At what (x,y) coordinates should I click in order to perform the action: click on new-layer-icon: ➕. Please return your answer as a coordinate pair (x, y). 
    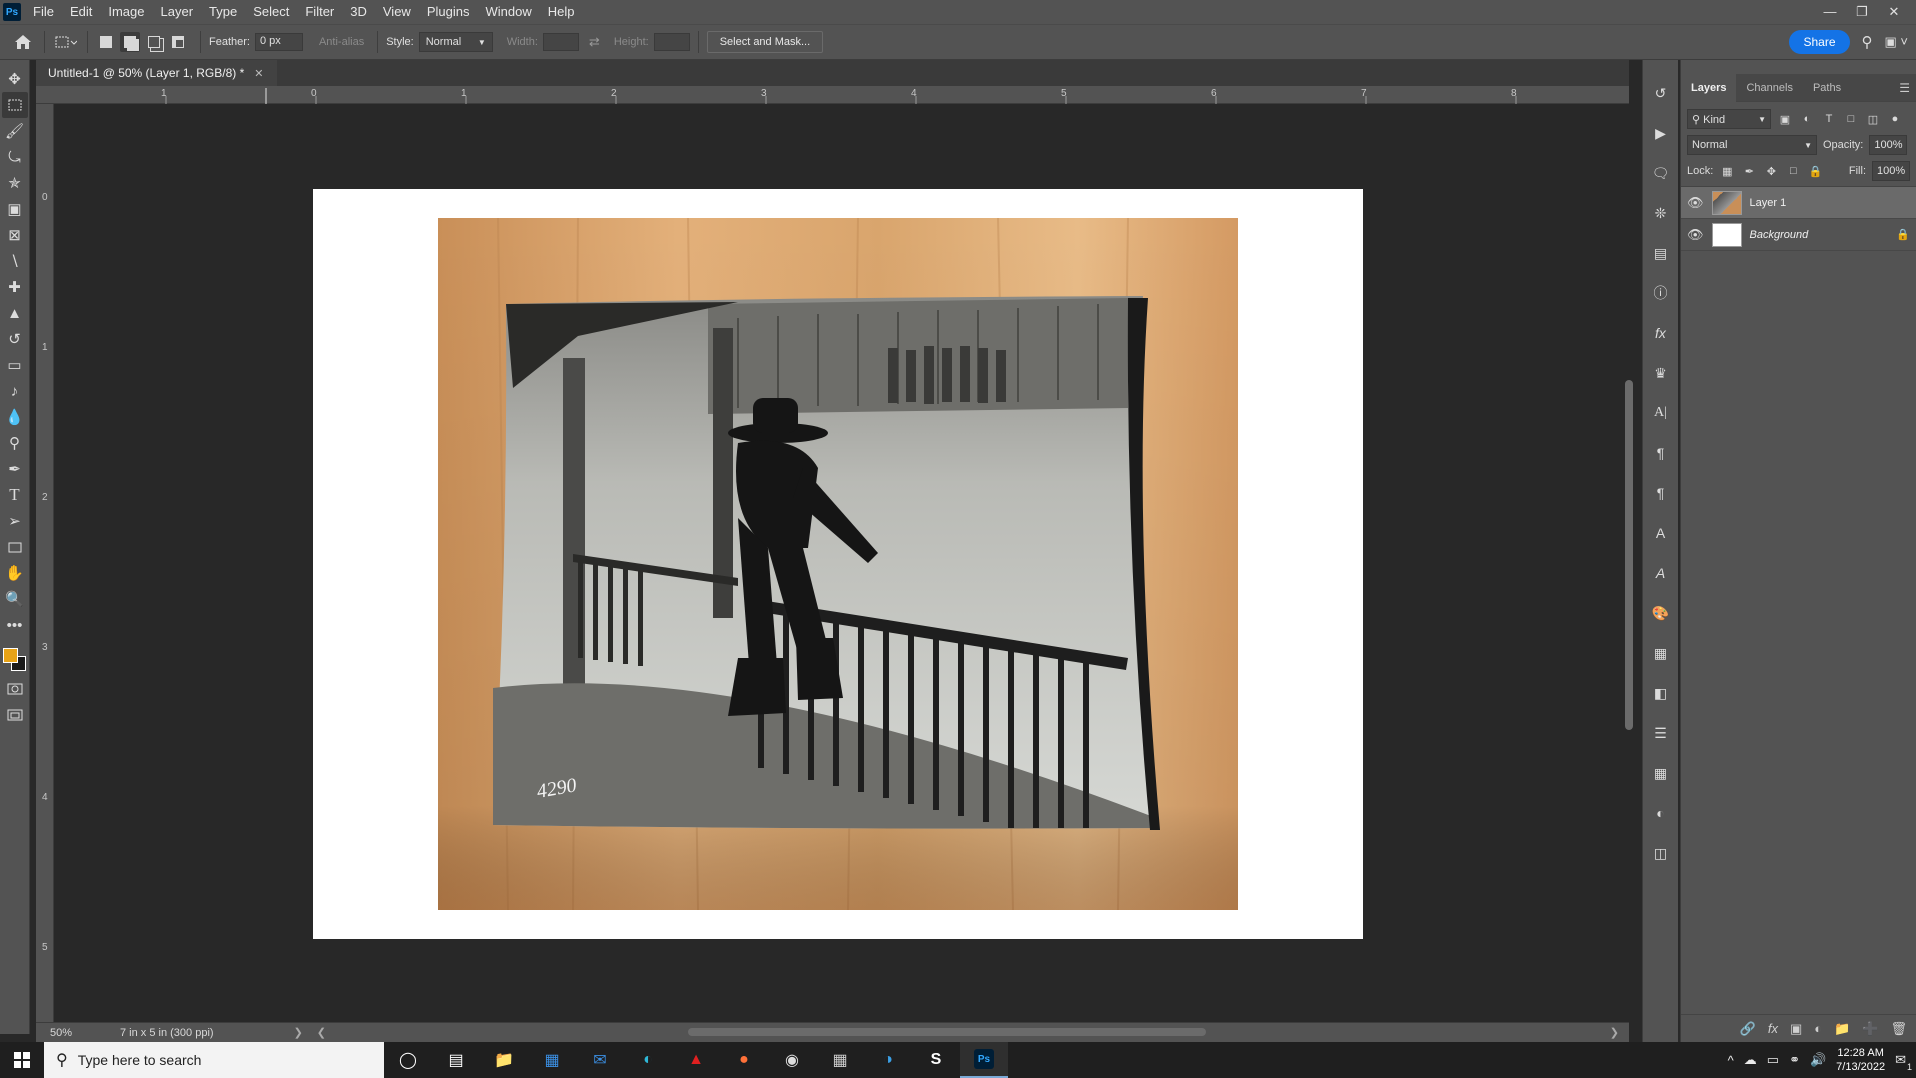
    Looking at the image, I should click on (1870, 1029).